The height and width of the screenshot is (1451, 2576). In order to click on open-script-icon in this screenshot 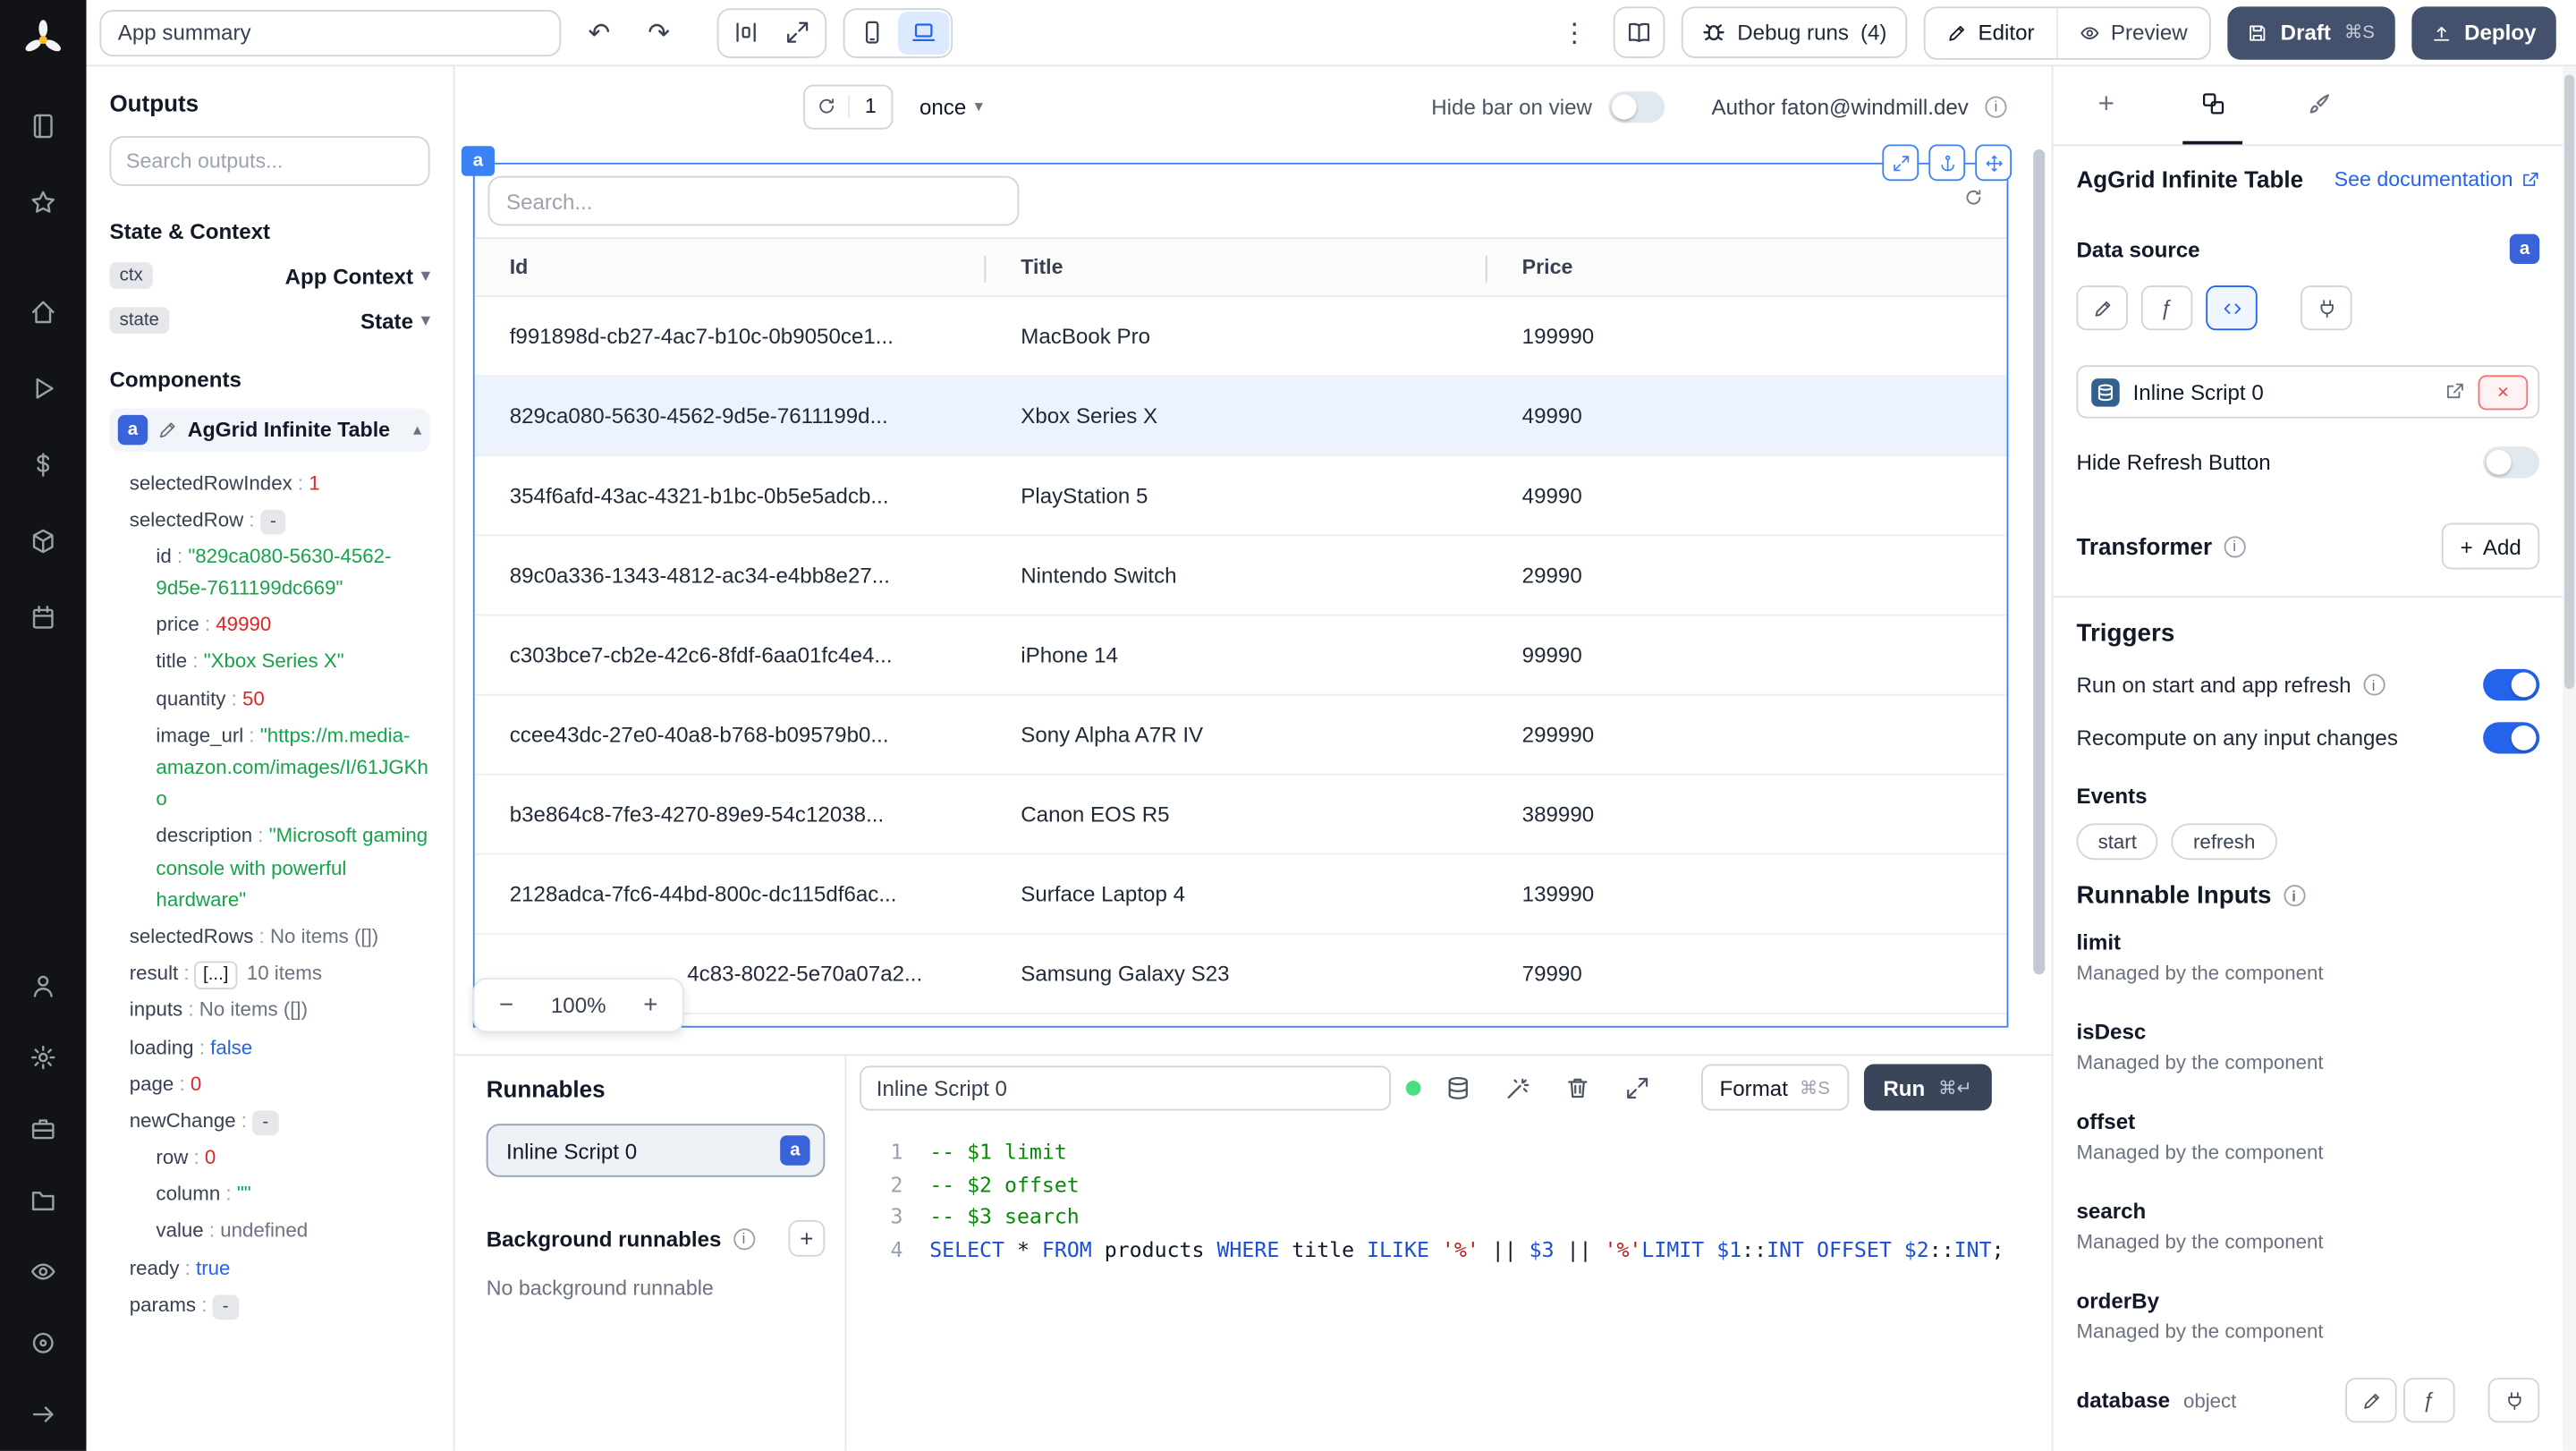, I will do `click(2454, 392)`.